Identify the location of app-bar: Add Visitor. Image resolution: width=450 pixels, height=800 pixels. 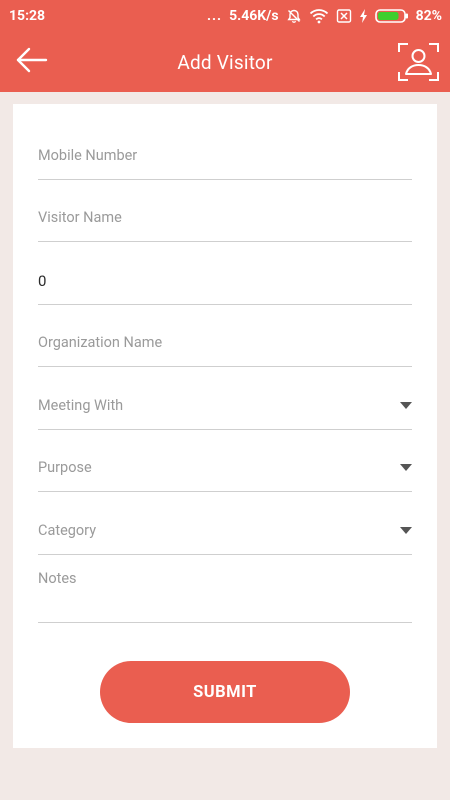
(225, 62).